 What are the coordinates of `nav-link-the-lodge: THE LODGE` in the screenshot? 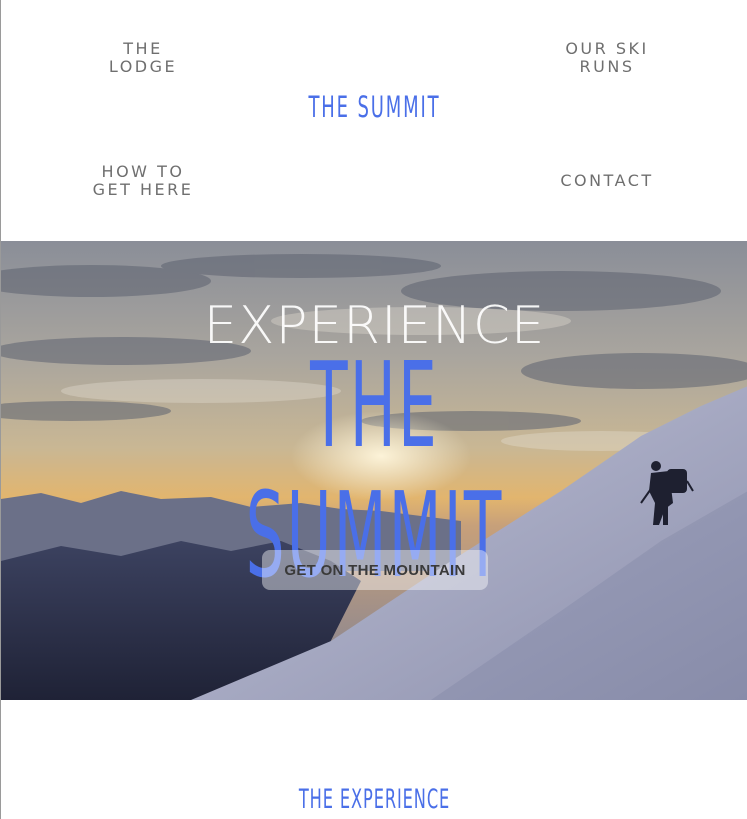 It's located at (143, 58).